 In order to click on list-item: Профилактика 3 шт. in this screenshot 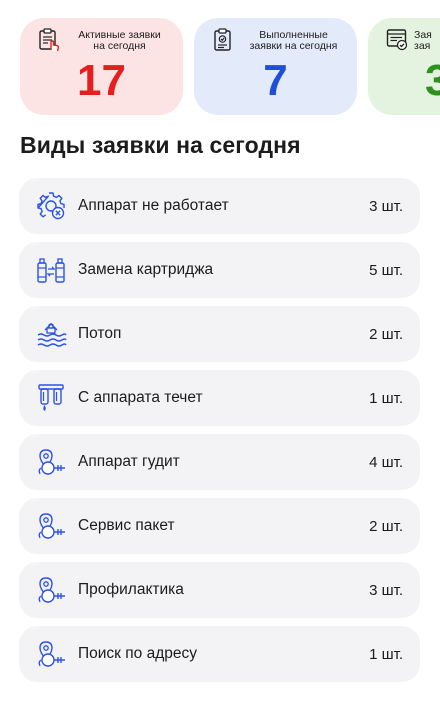, I will do `click(219, 590)`.